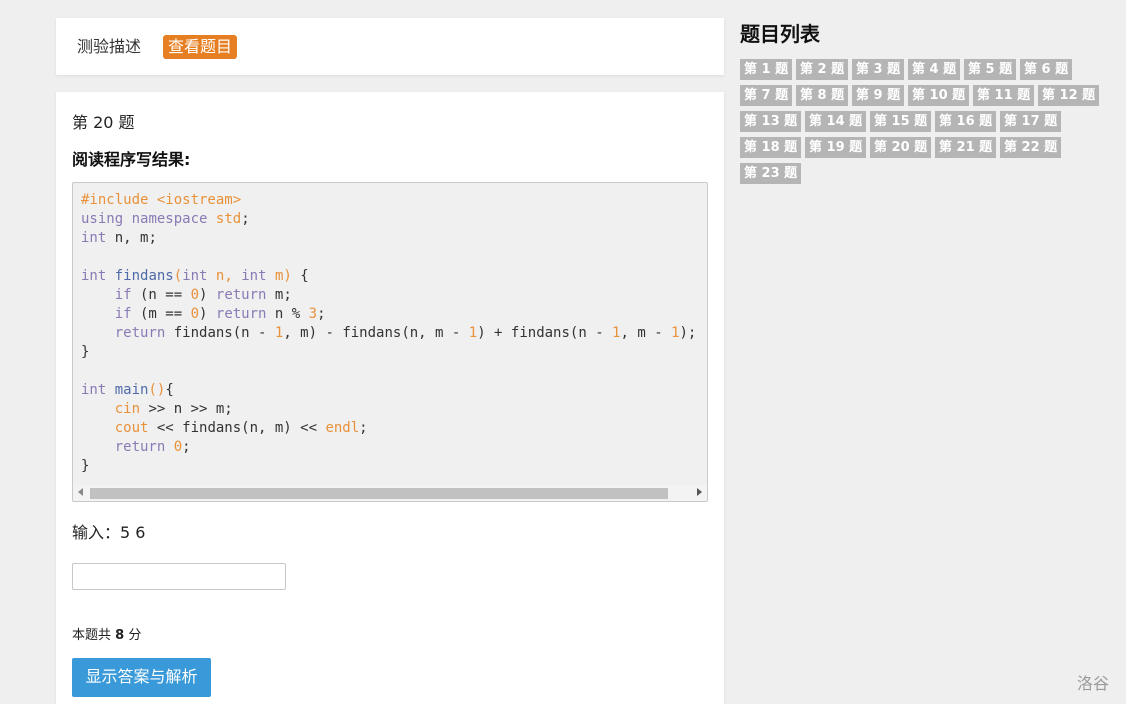 This screenshot has height=704, width=1126. I want to click on problem-list-item: 第 10 题, so click(939, 95).